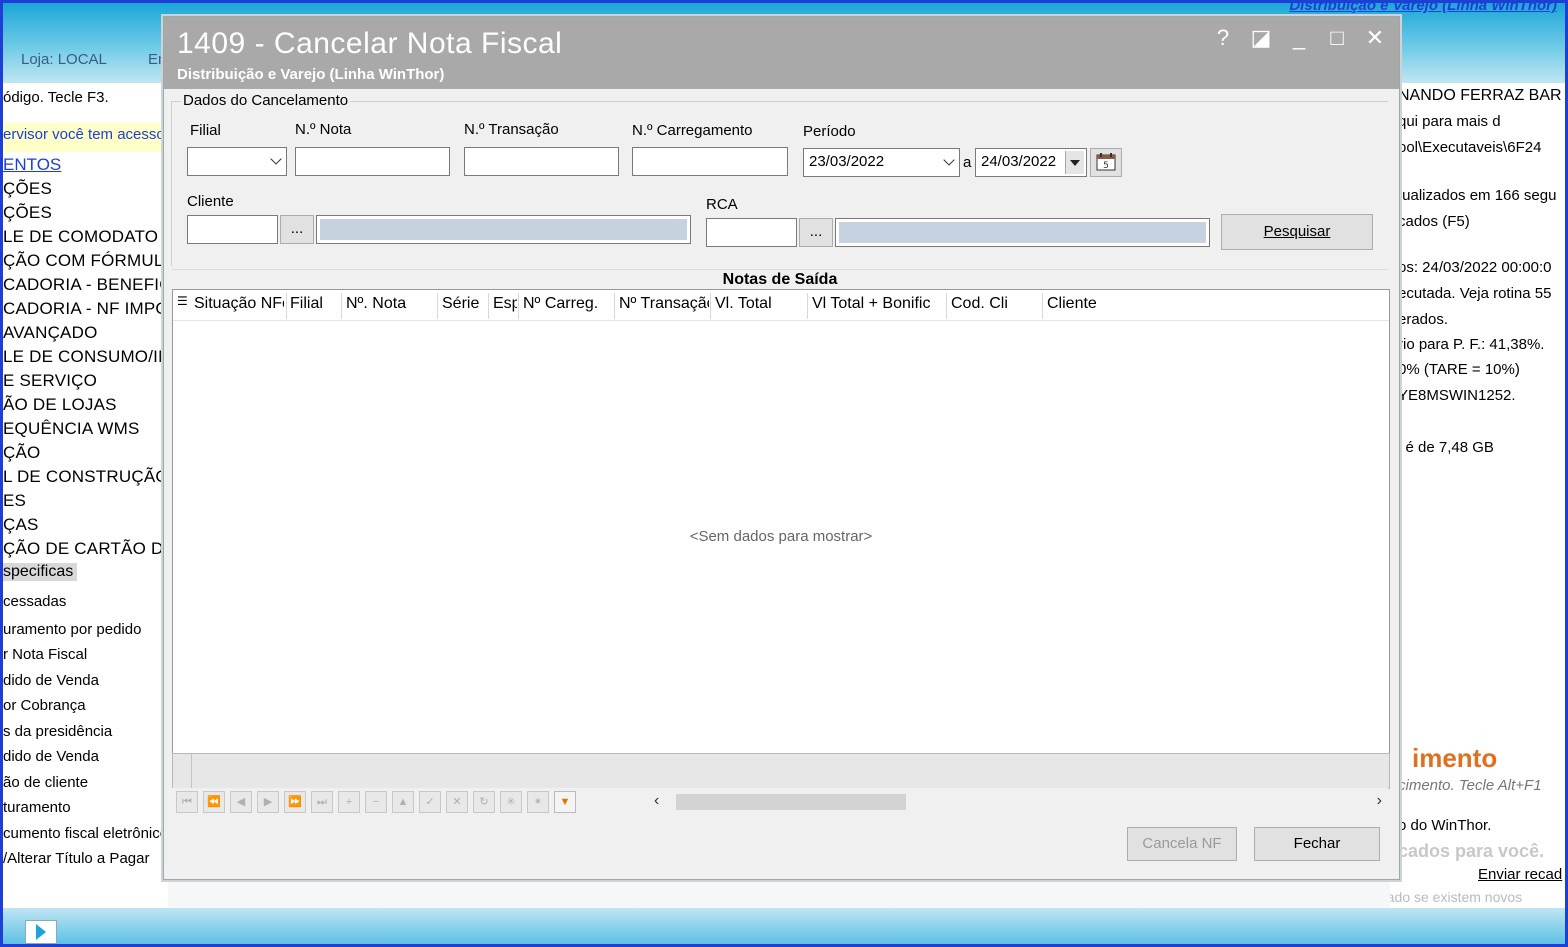  I want to click on first-record-icon: ⏮, so click(187, 802).